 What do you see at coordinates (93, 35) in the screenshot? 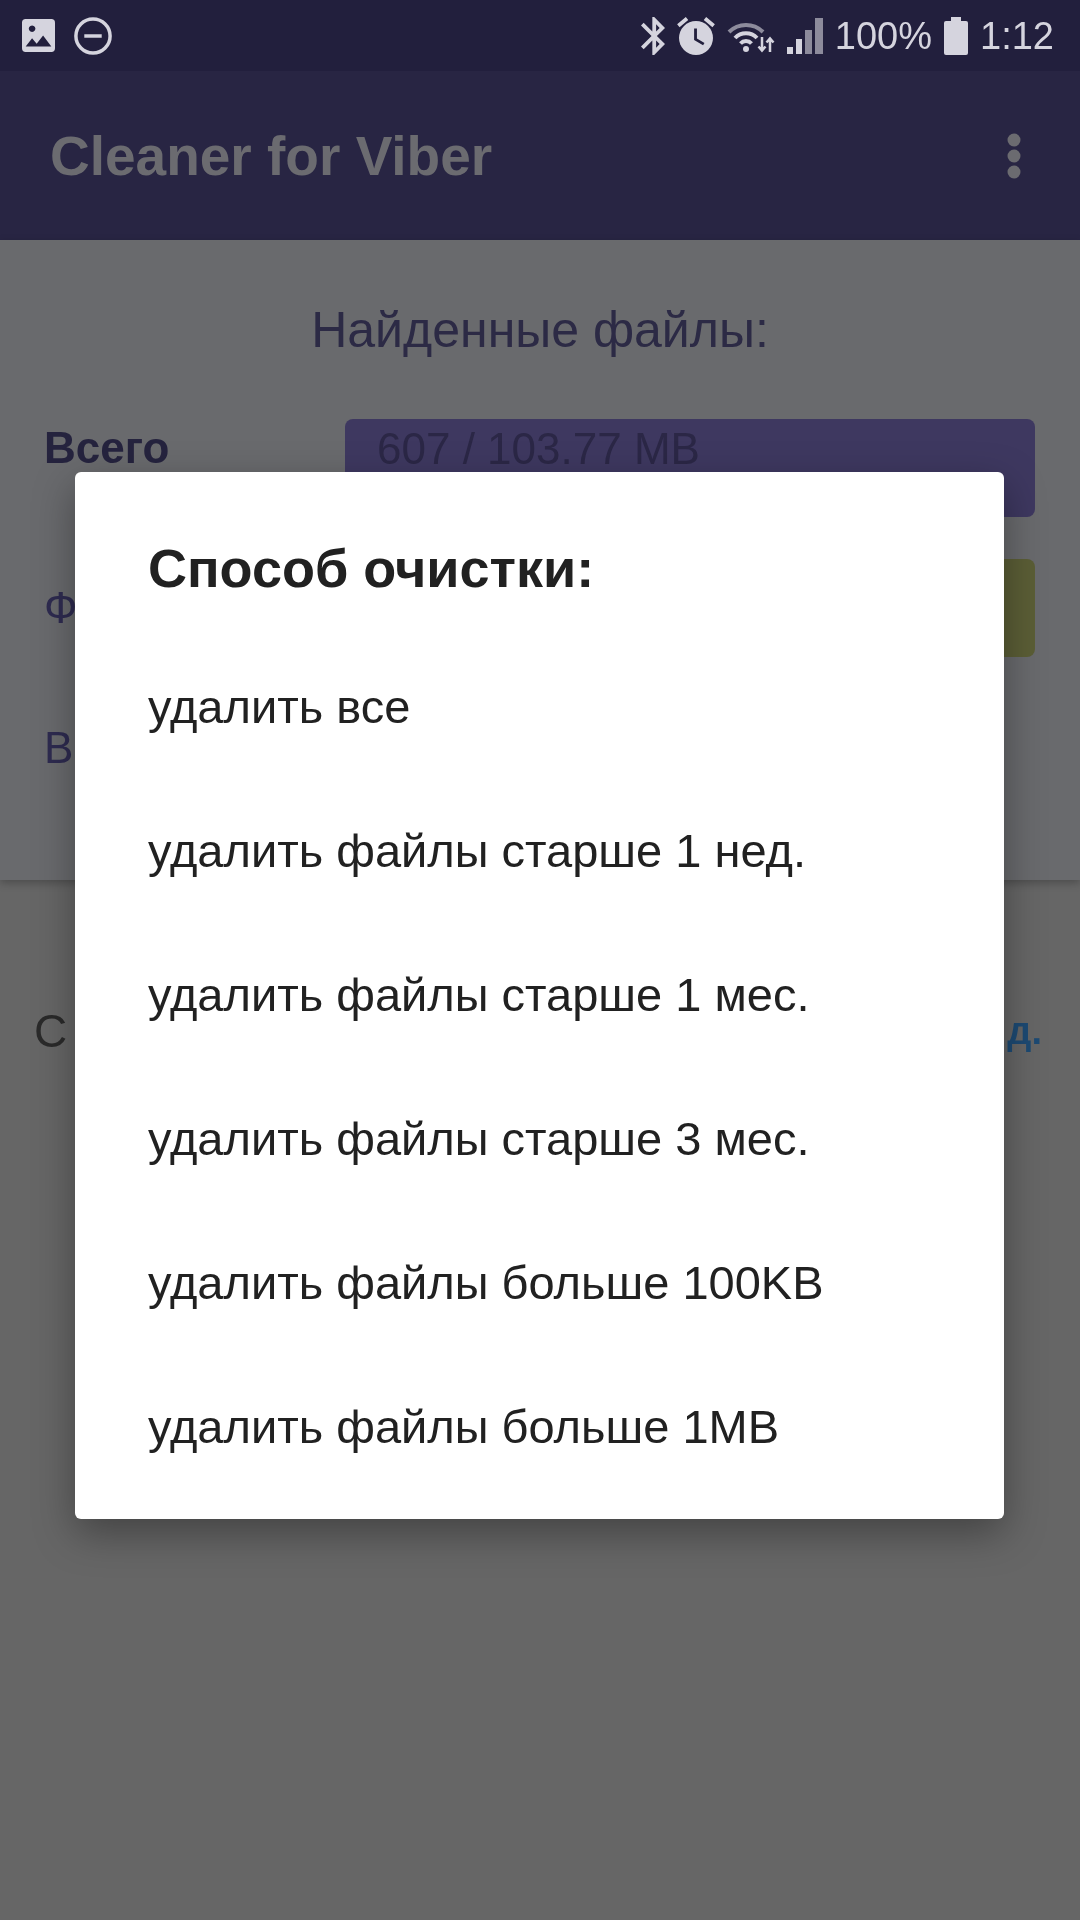
I see `minus-circle-icon` at bounding box center [93, 35].